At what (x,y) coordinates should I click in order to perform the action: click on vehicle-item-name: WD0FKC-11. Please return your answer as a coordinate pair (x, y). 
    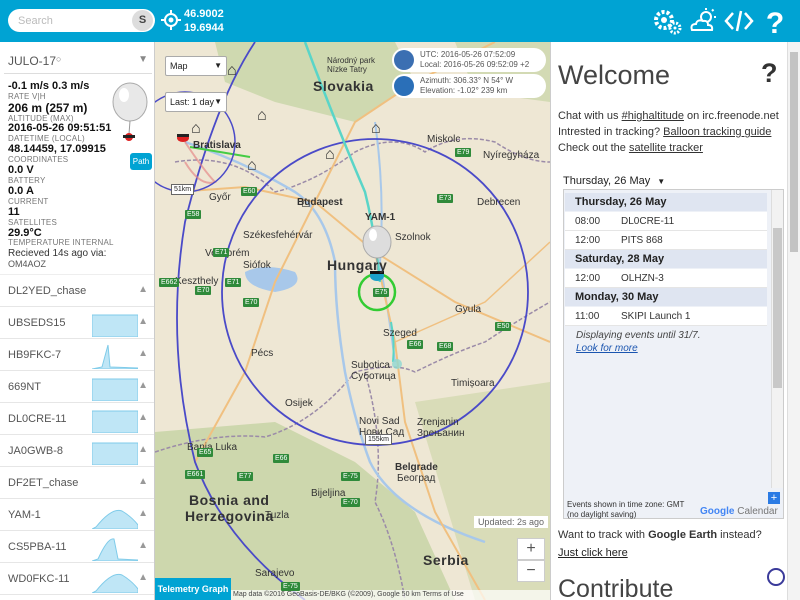
    Looking at the image, I should click on (39, 579).